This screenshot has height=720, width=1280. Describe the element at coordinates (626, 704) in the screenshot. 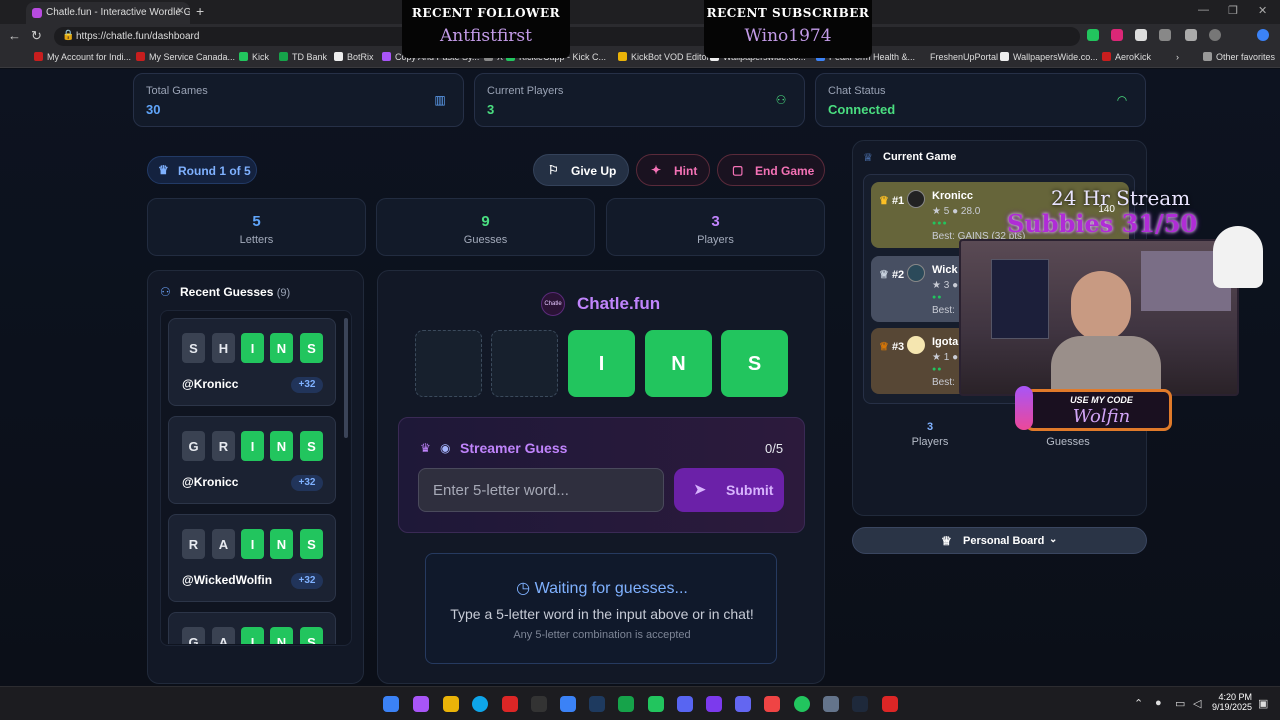

I see `xbox-icon` at that location.